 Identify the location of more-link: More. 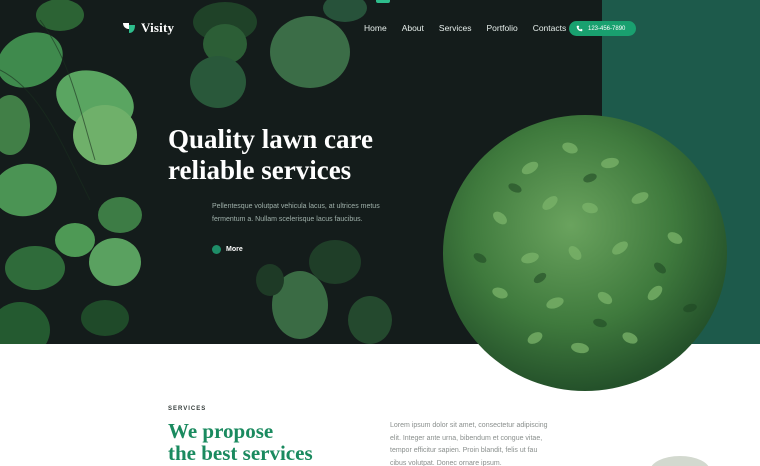
(227, 249).